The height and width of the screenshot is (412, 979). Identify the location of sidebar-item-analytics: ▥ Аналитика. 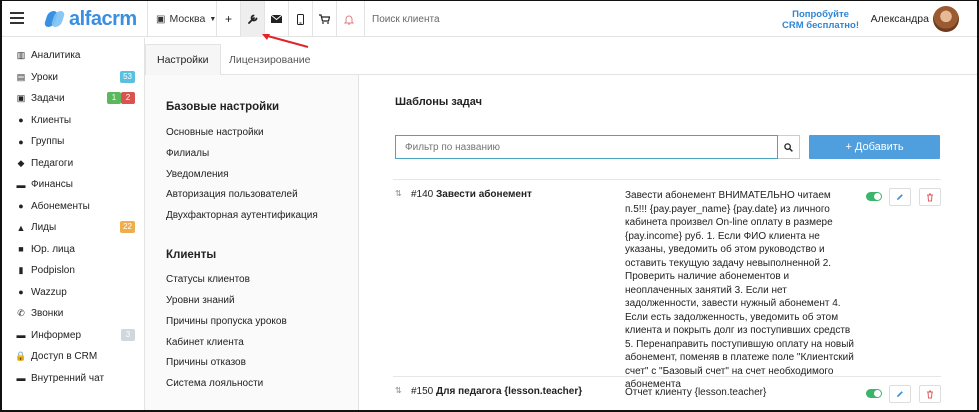
(73, 55).